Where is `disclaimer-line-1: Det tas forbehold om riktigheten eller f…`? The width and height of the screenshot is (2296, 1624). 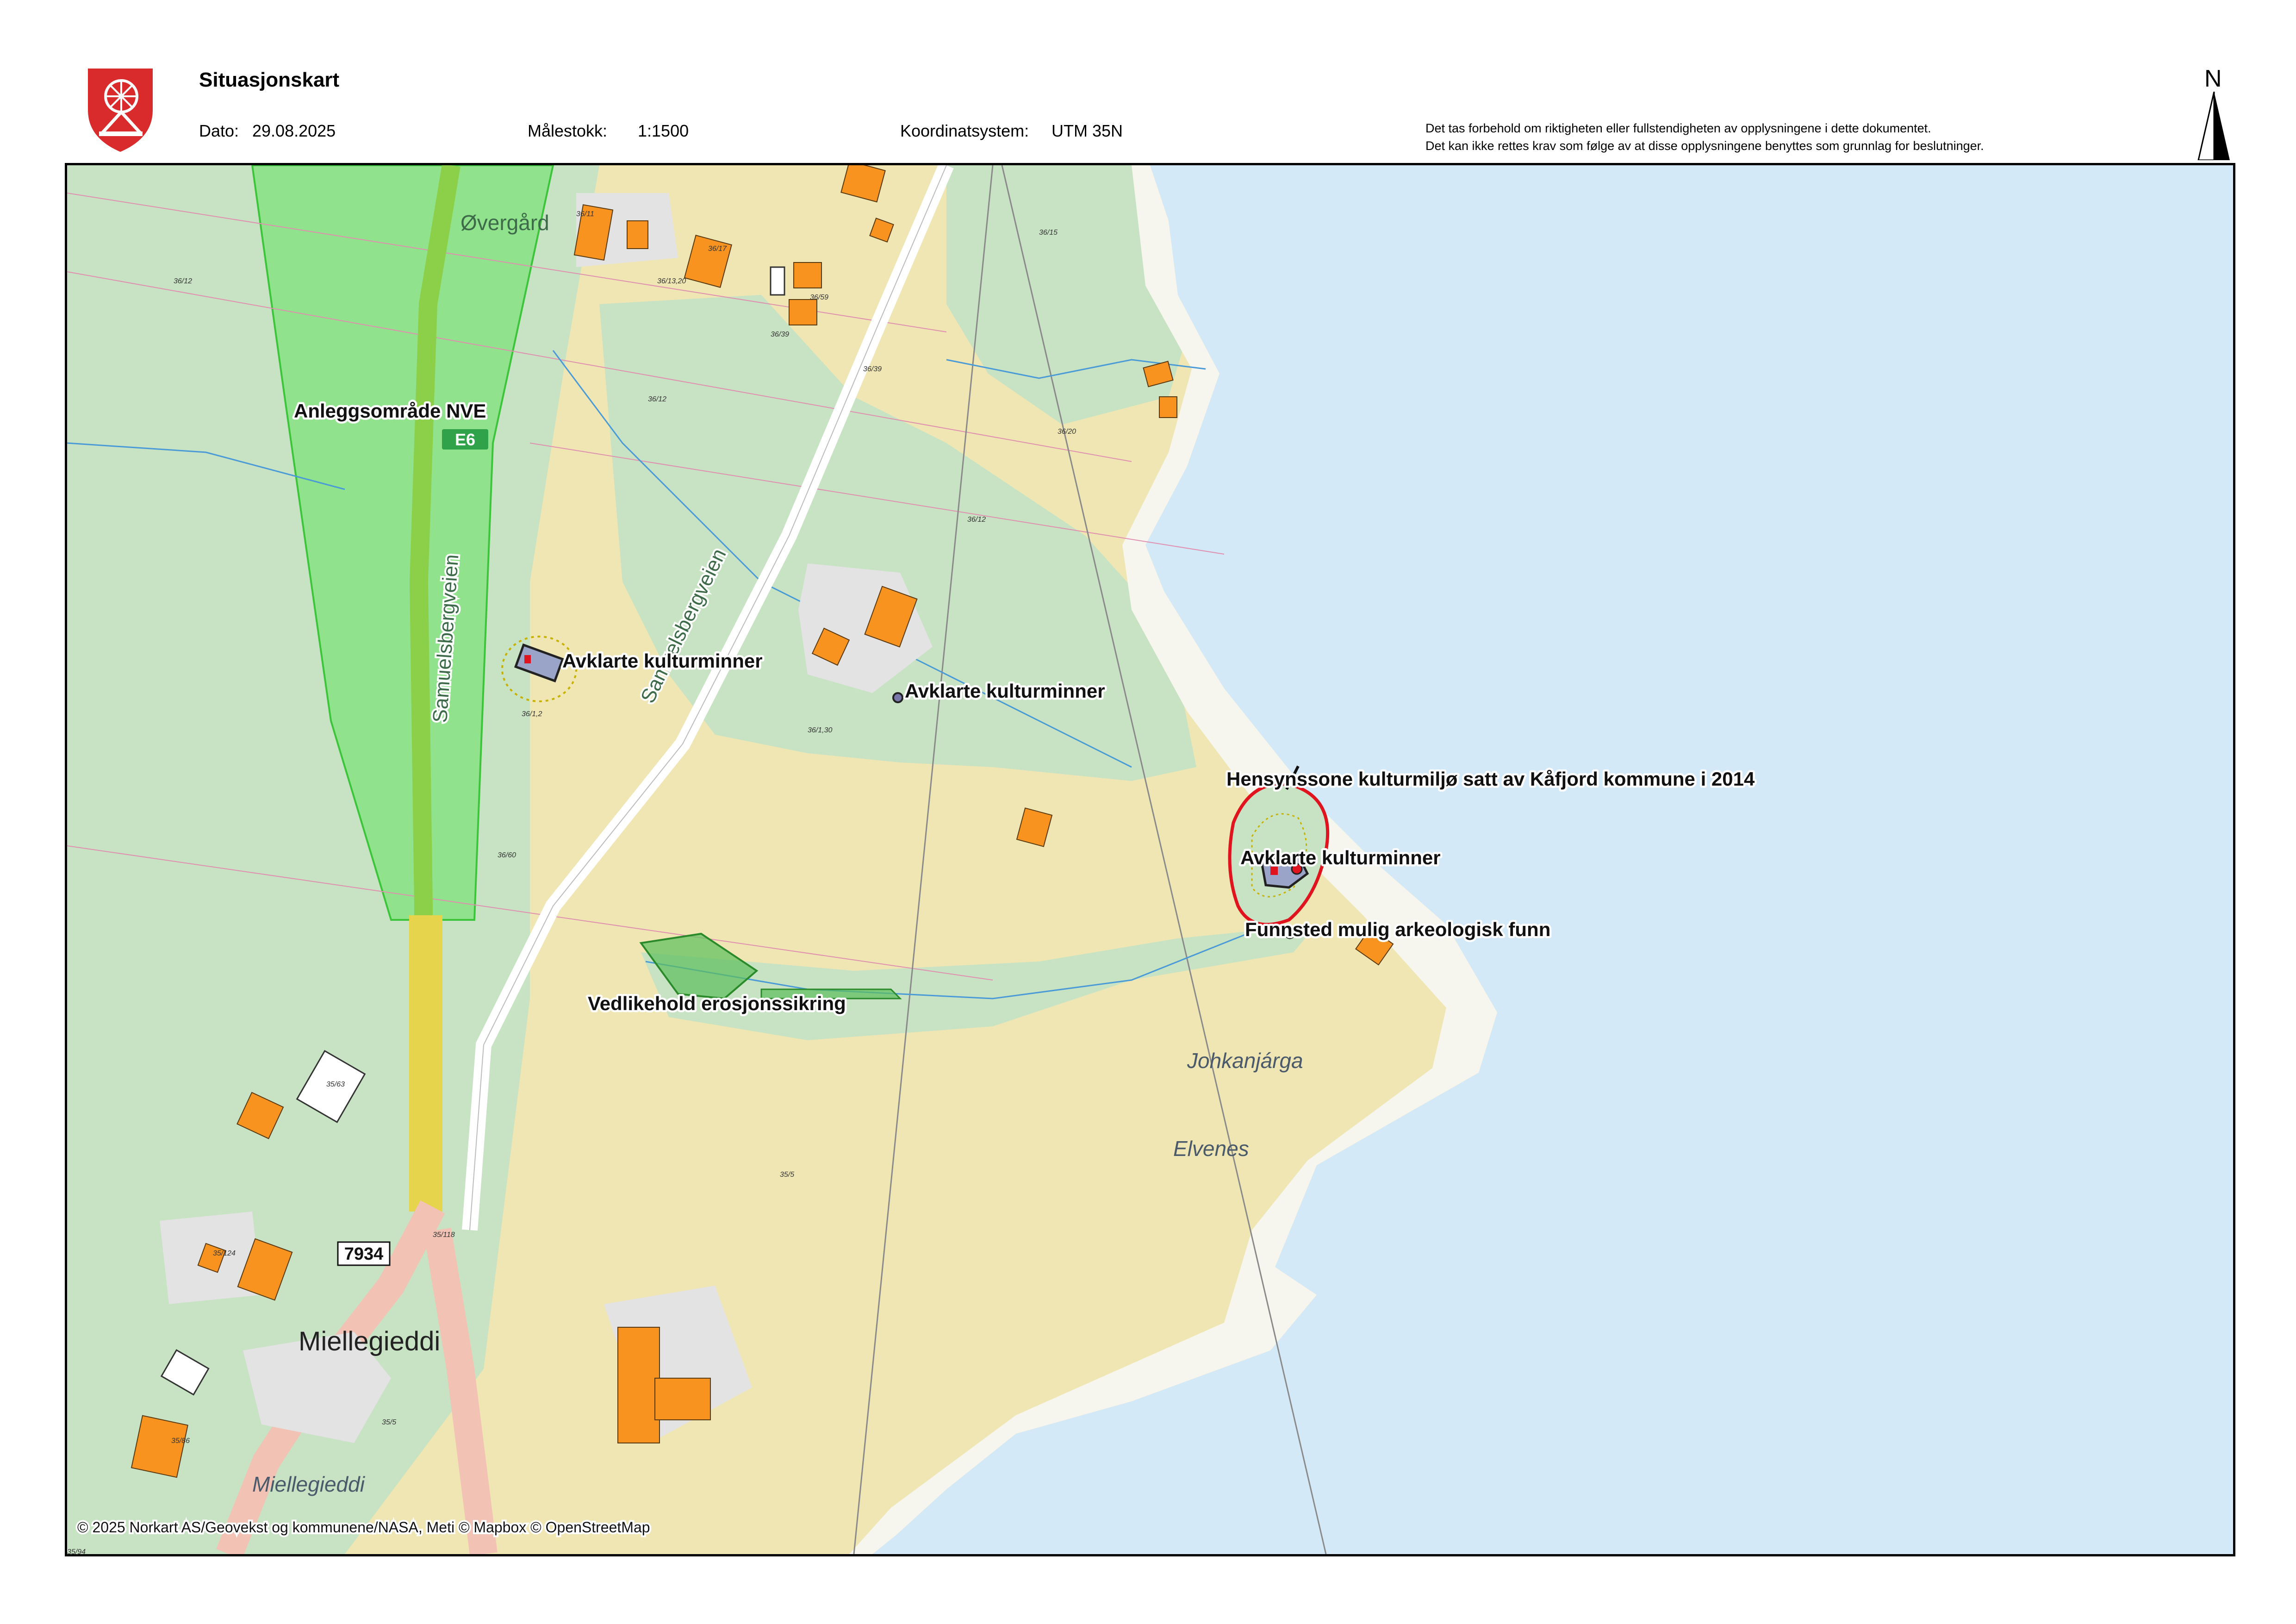
disclaimer-line-1: Det tas forbehold om riktigheten eller f… is located at coordinates (1678, 128).